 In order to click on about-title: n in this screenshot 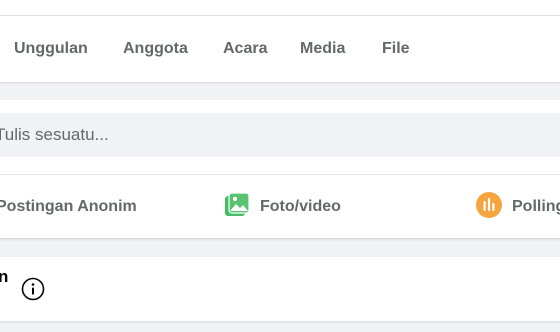, I will do `click(4, 276)`.